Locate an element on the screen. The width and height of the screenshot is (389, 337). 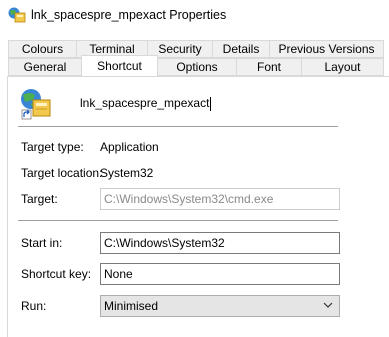
shortcut-key-field: None is located at coordinates (220, 274).